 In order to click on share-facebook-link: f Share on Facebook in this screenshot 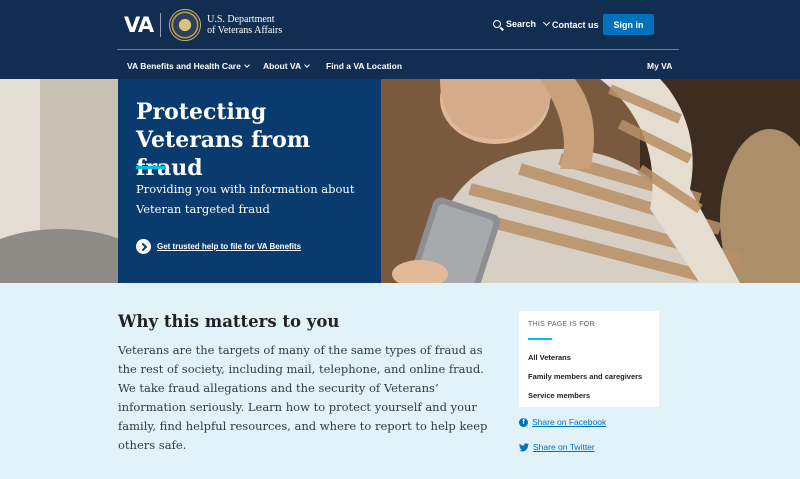, I will do `click(562, 422)`.